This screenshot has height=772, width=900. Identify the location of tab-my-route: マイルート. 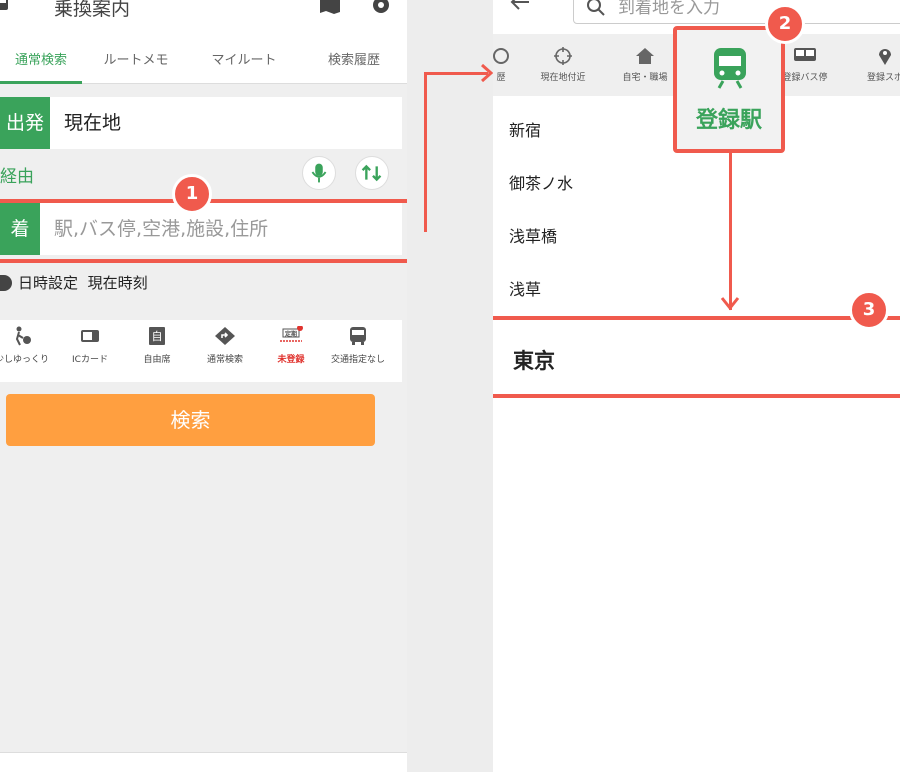
(244, 62).